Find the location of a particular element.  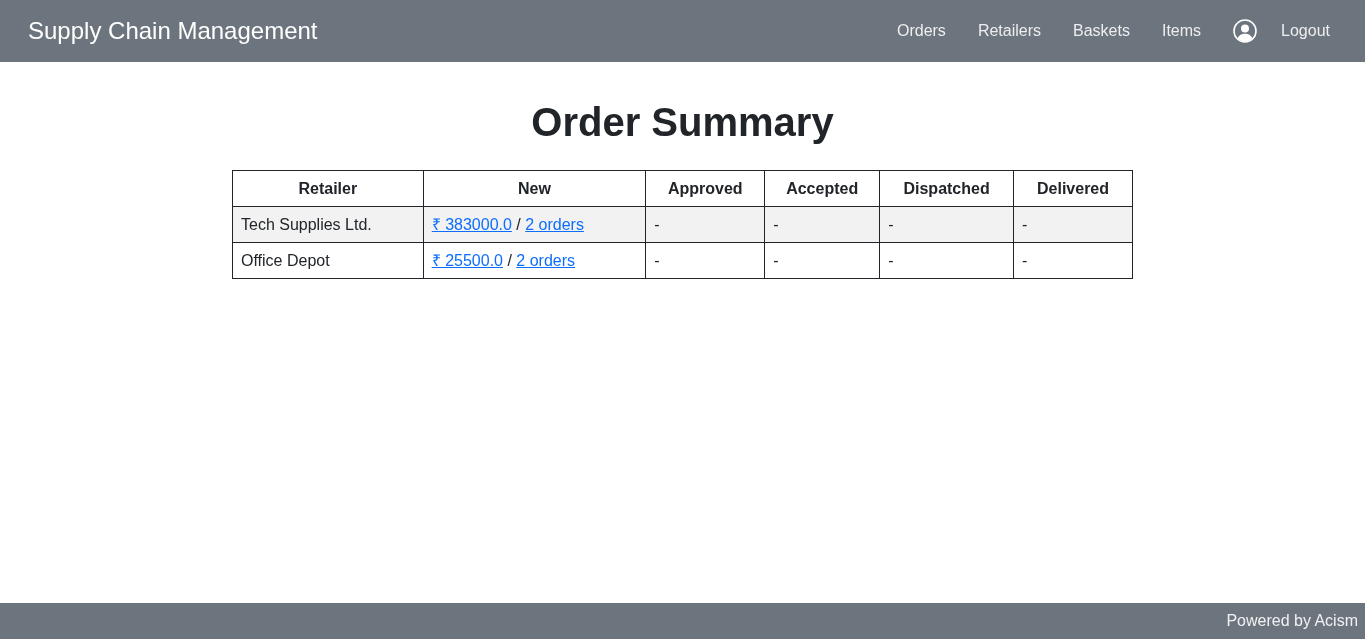

brand-title: Supply Chain Management is located at coordinates (173, 31).